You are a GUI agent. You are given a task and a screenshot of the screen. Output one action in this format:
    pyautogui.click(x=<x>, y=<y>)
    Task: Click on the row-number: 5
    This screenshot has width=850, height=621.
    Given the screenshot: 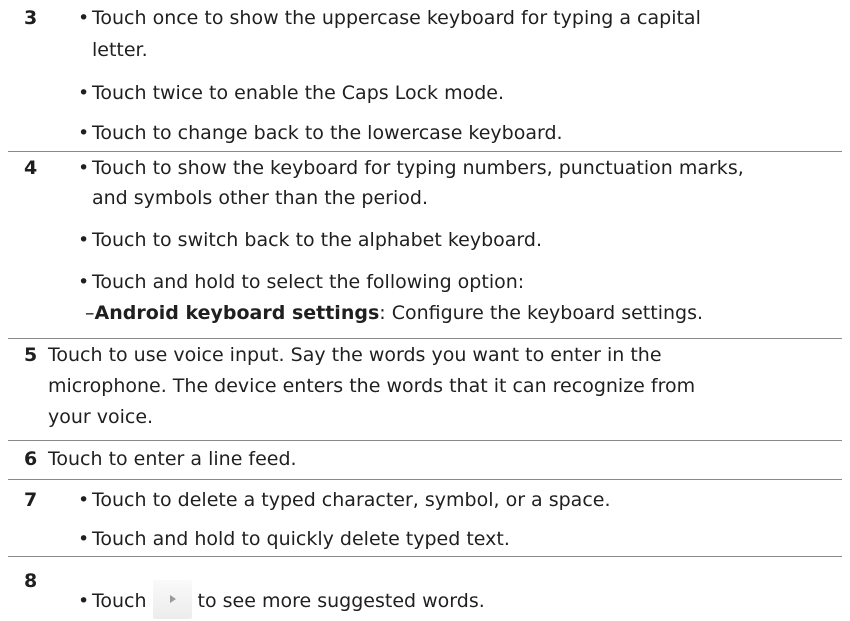 What is the action you would take?
    pyautogui.click(x=31, y=355)
    